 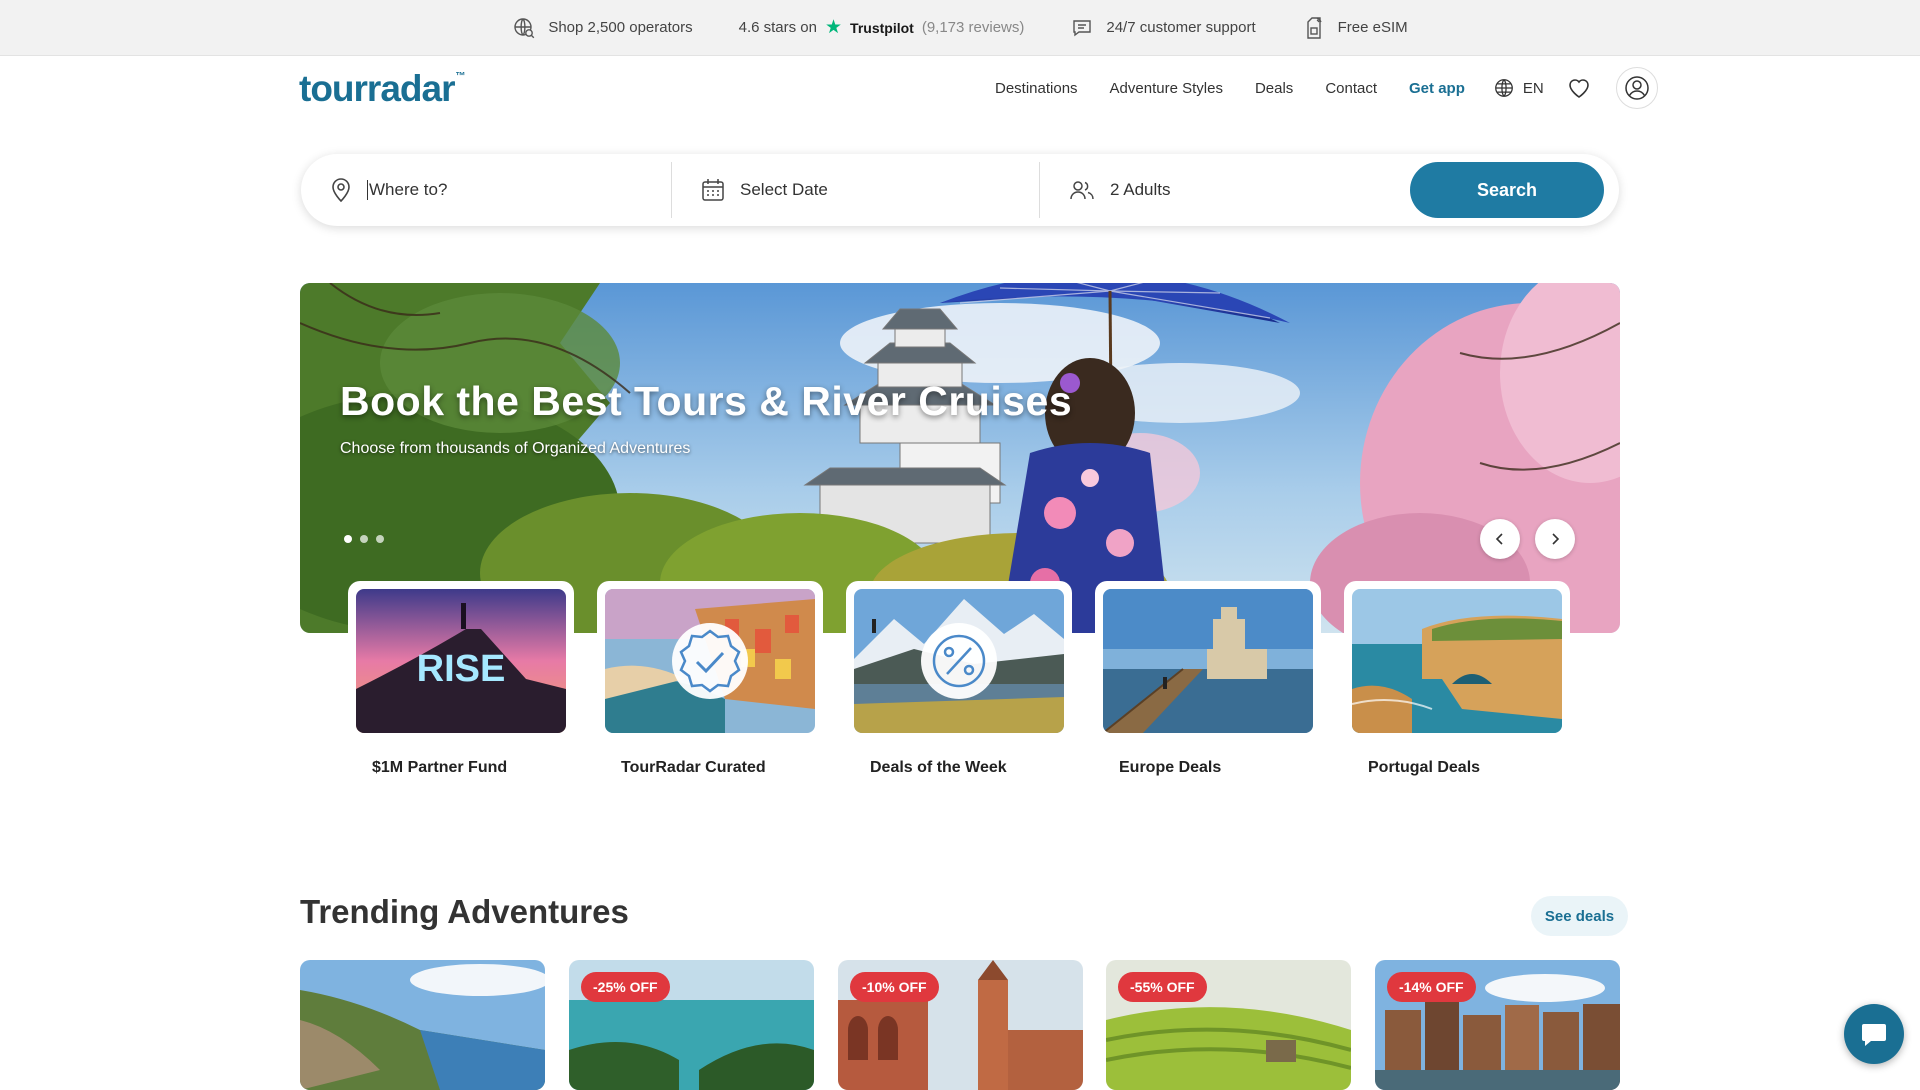 I want to click on algarve-cliffs-image, so click(x=1457, y=661).